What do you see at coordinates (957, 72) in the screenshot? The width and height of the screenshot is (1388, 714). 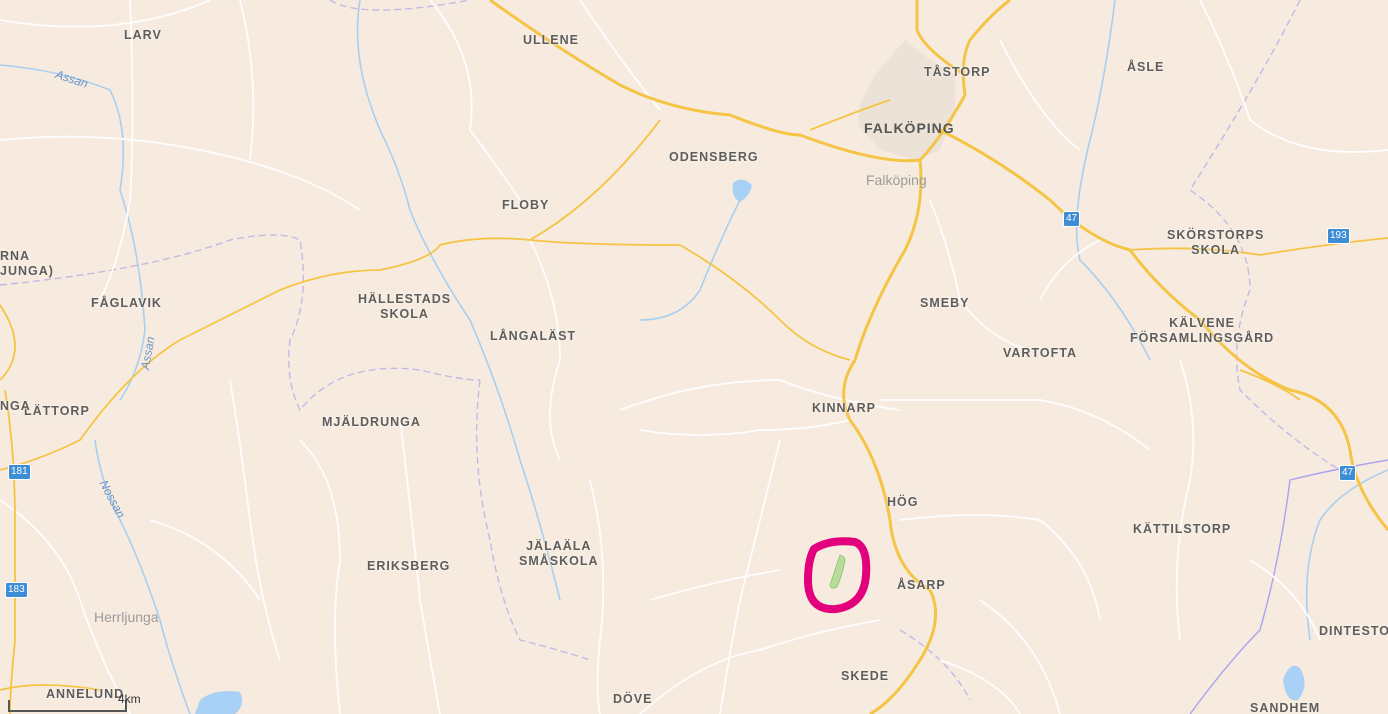 I see `place-label: TÅSTORP` at bounding box center [957, 72].